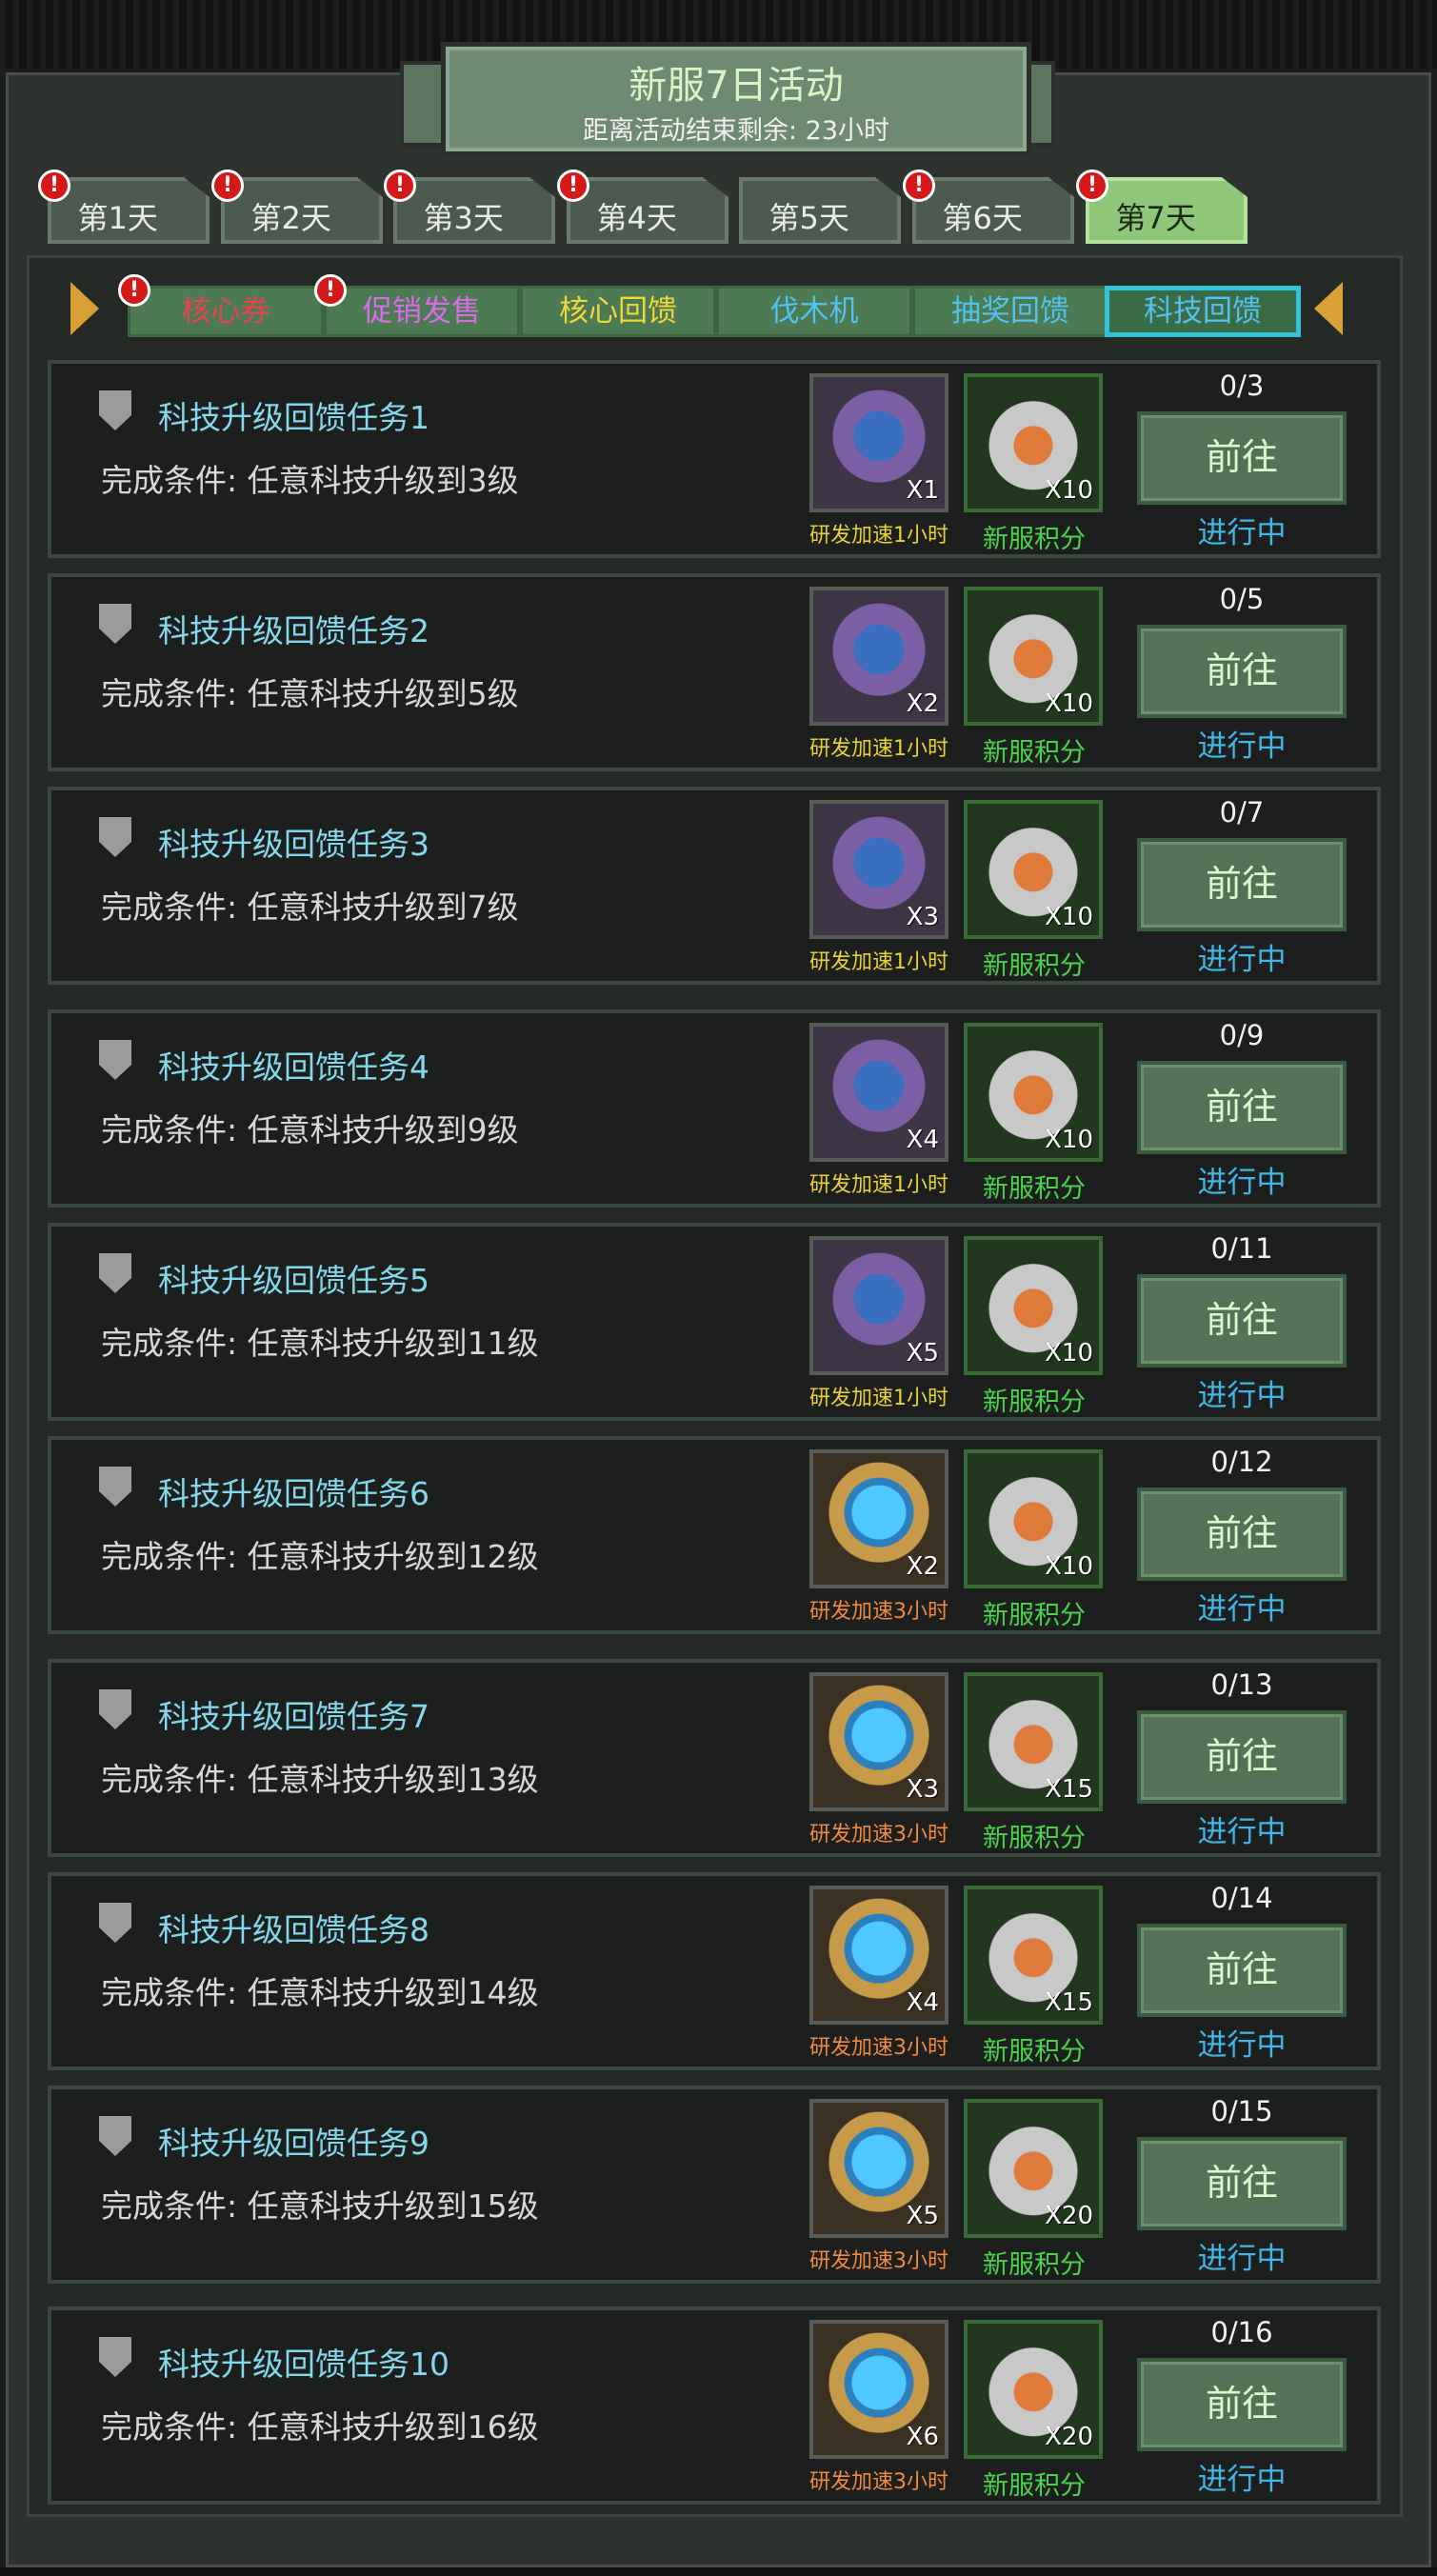 The height and width of the screenshot is (2576, 1437). What do you see at coordinates (814, 311) in the screenshot?
I see `category-tab-4: 伐木机` at bounding box center [814, 311].